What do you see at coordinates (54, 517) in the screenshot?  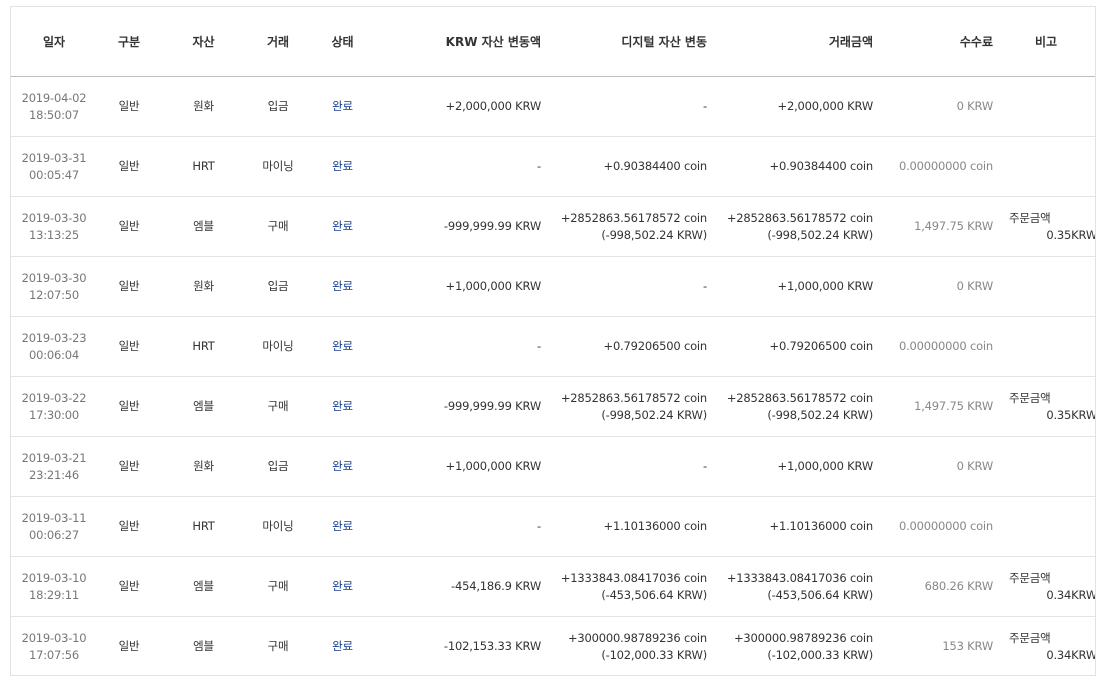 I see `date-text: 2019-03-11` at bounding box center [54, 517].